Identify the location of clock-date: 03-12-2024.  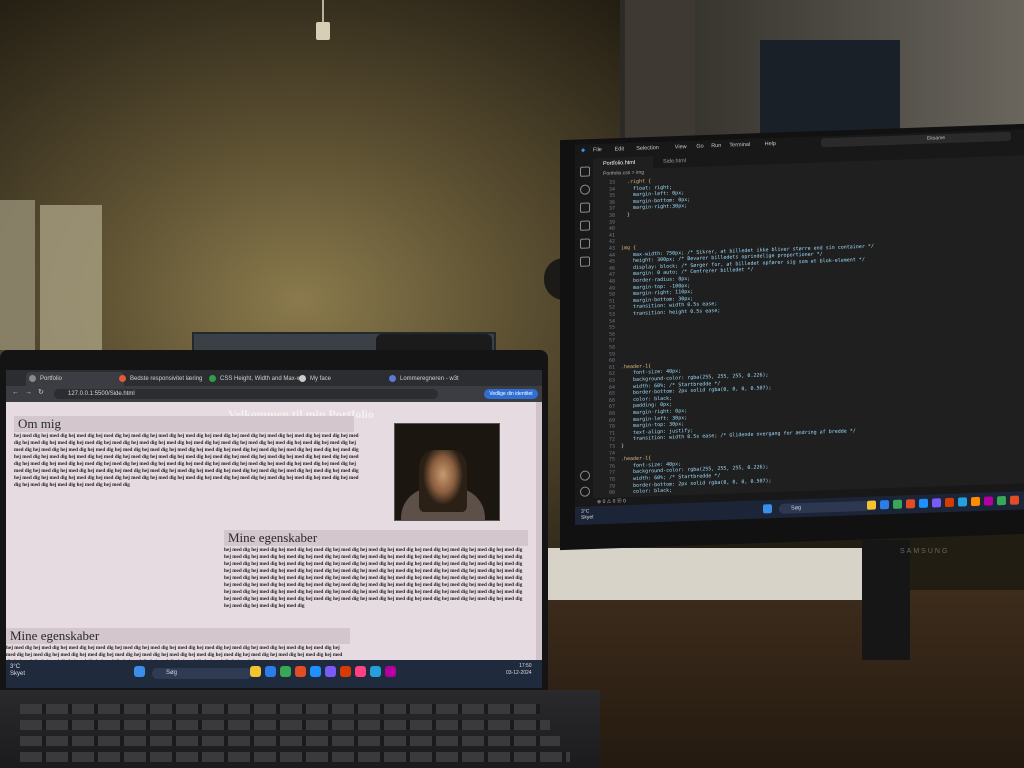
(519, 673).